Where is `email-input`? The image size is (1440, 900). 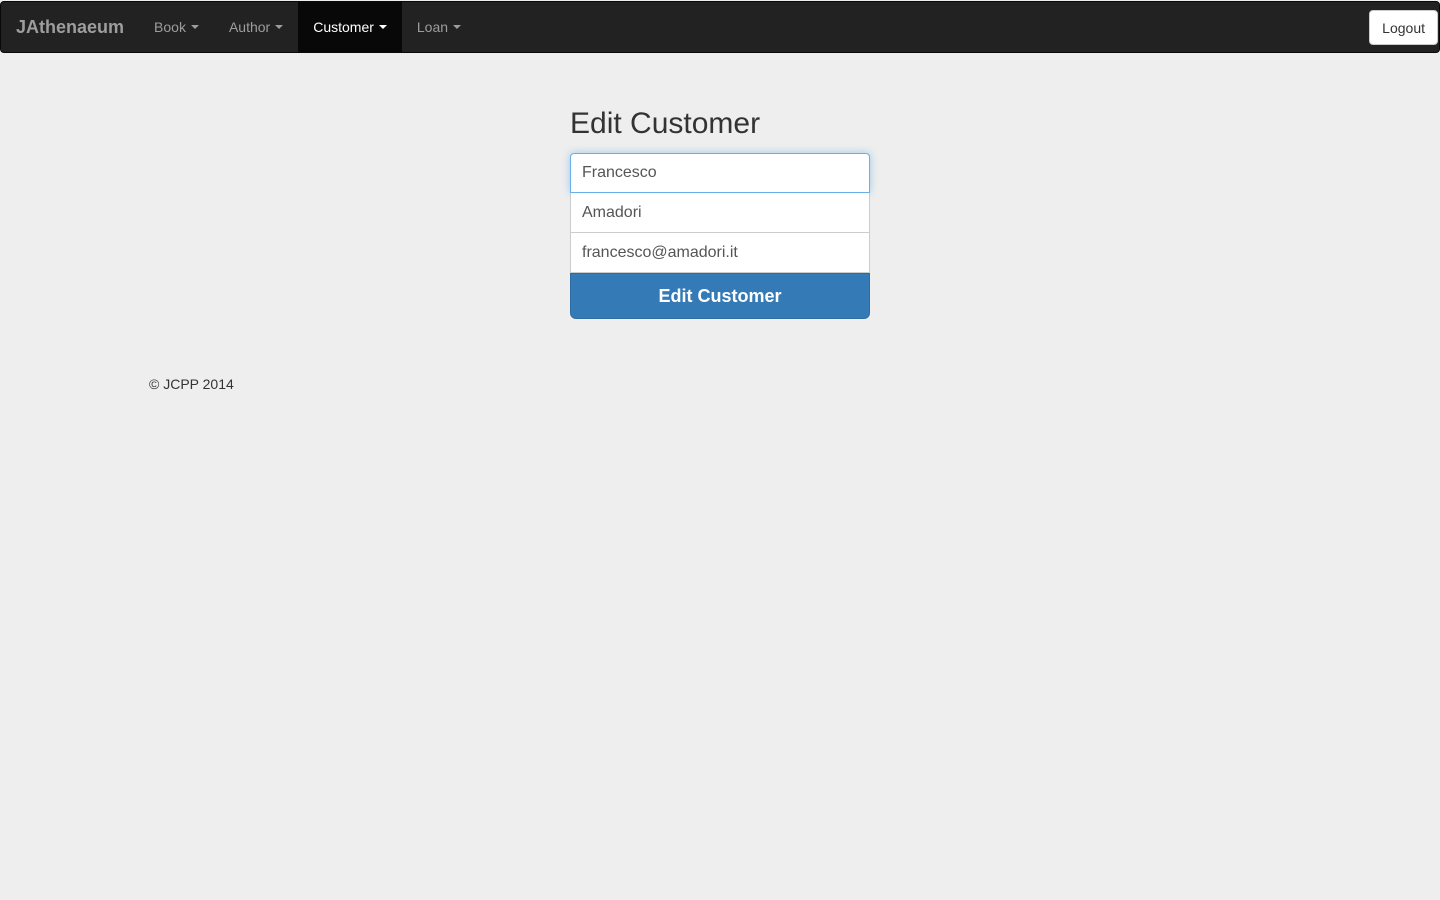
email-input is located at coordinates (720, 253).